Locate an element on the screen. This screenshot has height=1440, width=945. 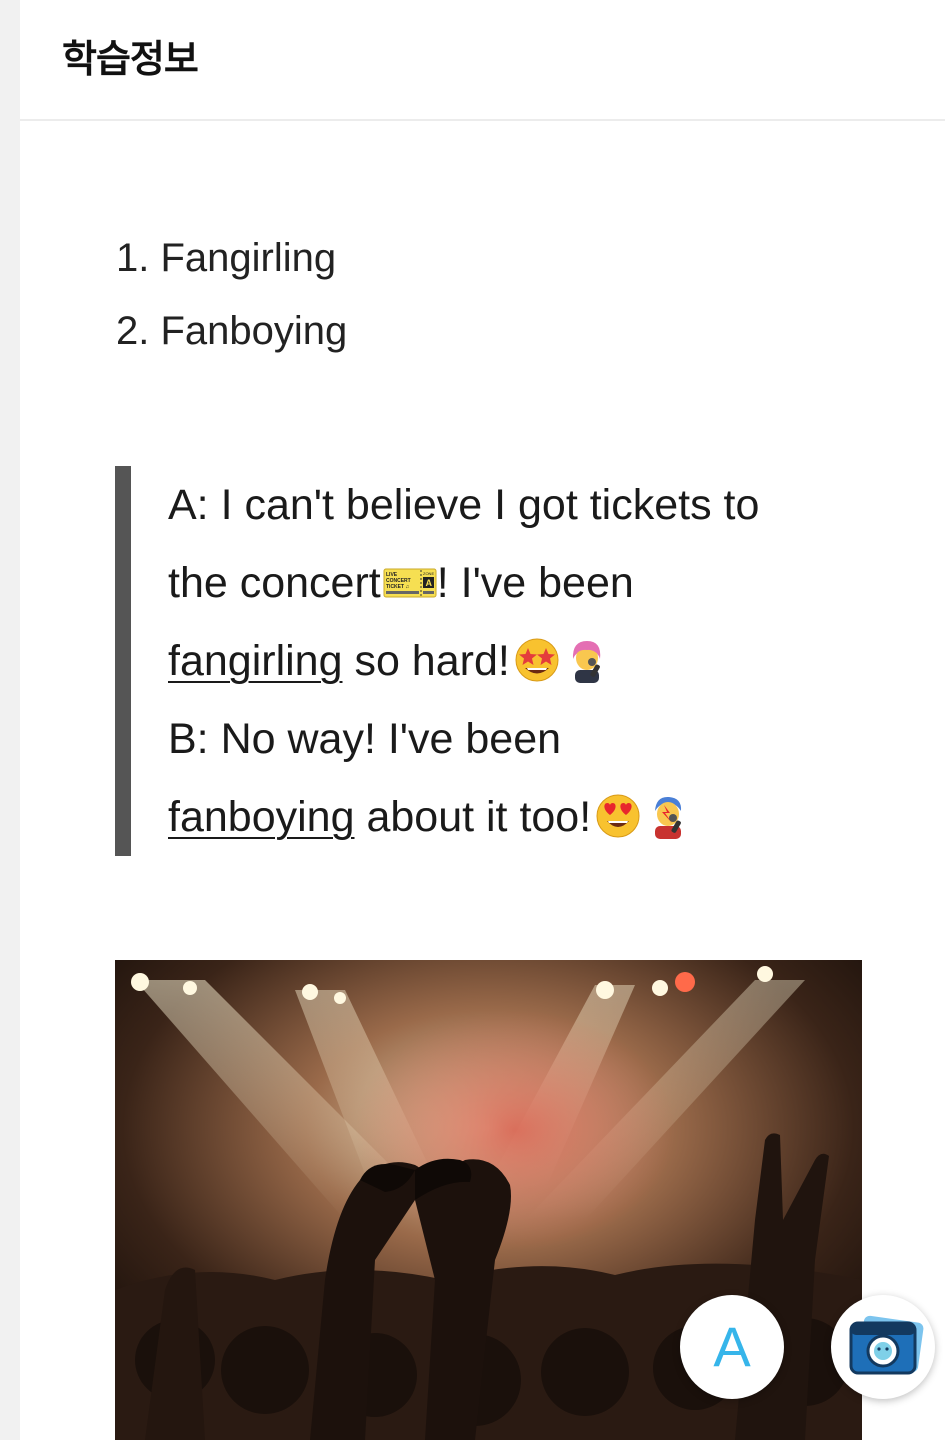
dialogue-line-text: ! I've been is located at coordinates (535, 583).